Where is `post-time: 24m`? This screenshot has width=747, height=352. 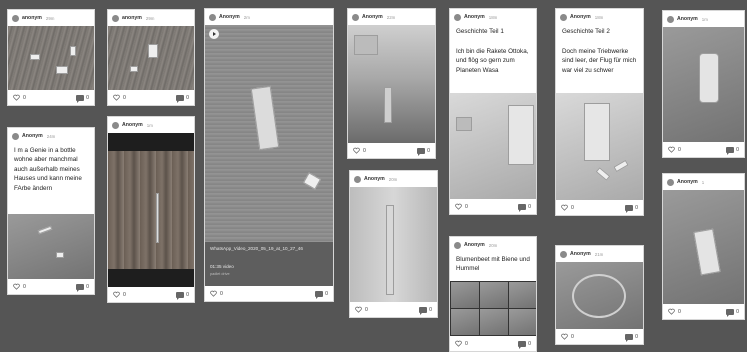 post-time: 24m is located at coordinates (51, 136).